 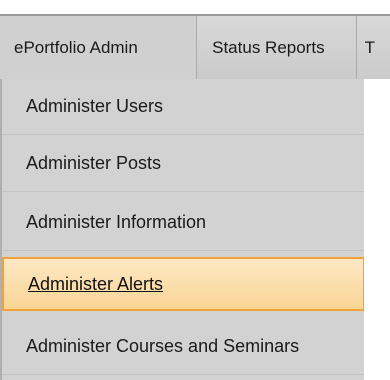 What do you see at coordinates (95, 106) in the screenshot?
I see `menu-item-label: Administer Users` at bounding box center [95, 106].